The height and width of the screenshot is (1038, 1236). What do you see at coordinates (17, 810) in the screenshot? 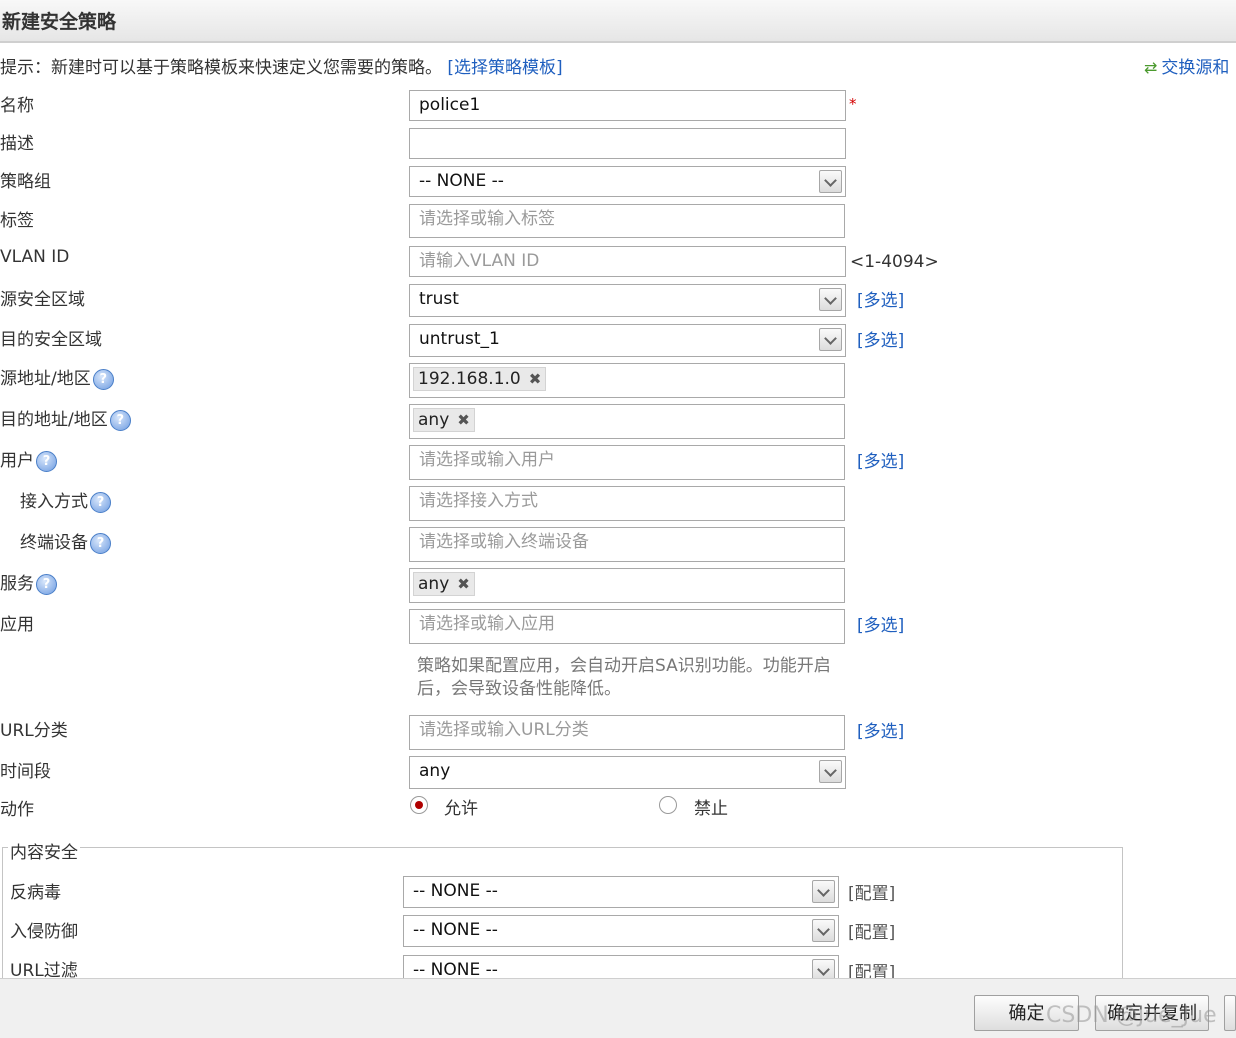
I see `action-label: 动作` at bounding box center [17, 810].